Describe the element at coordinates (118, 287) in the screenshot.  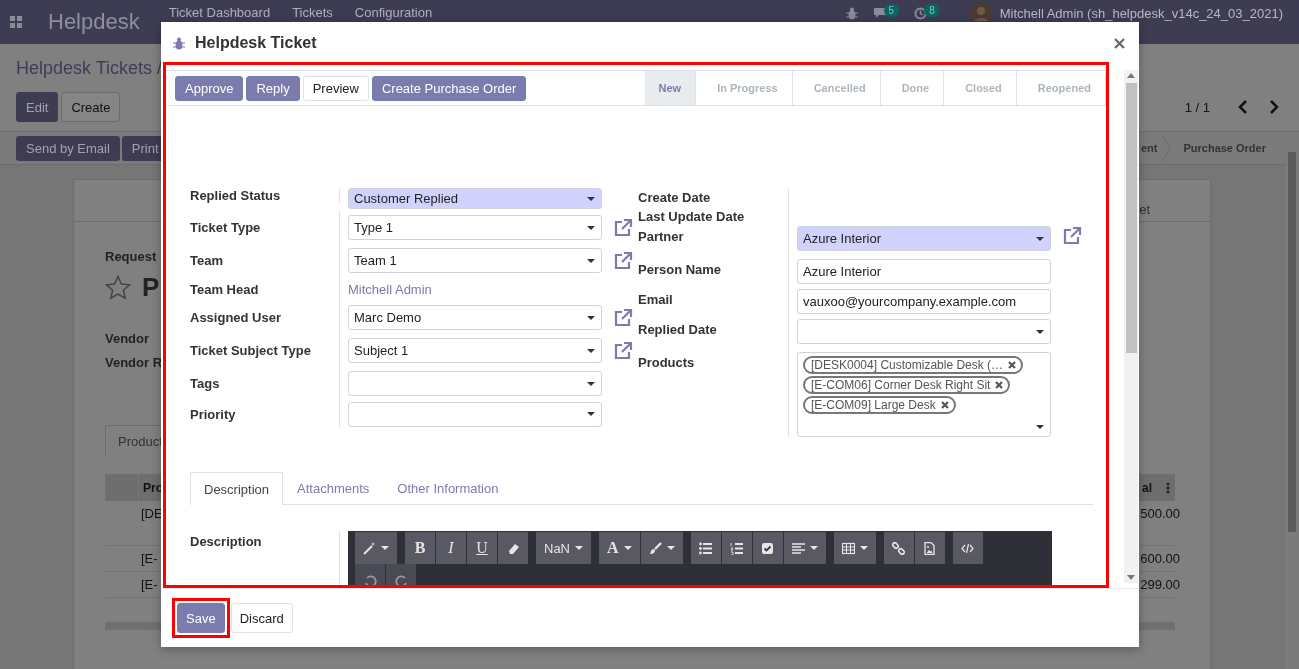
I see `star-icon` at that location.